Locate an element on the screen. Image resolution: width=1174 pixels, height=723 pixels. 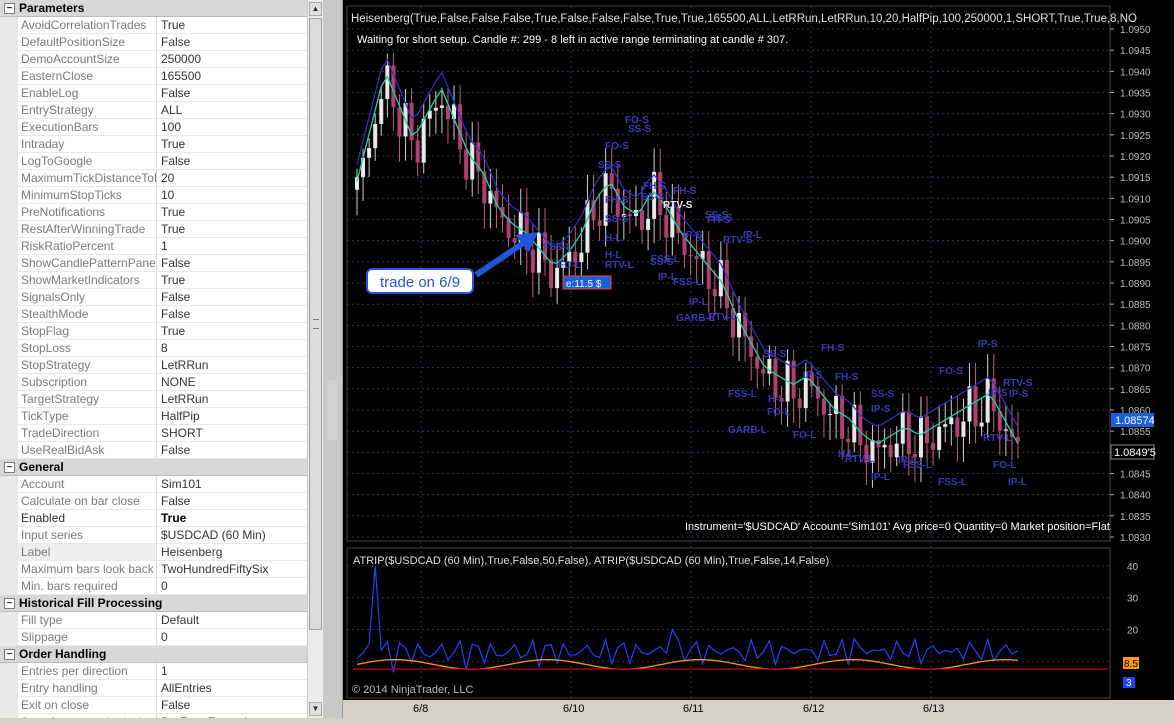
property-row: Min. bars required 0 is located at coordinates (161, 586).